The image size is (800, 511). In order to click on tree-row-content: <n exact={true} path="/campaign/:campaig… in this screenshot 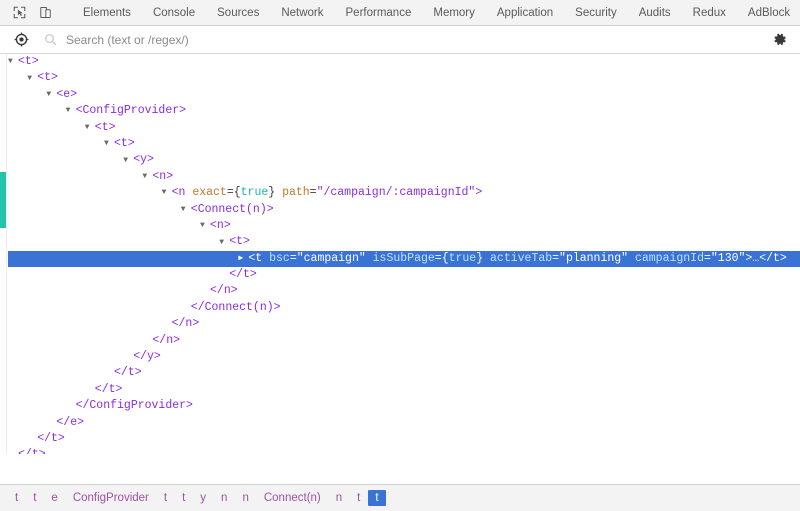, I will do `click(322, 193)`.